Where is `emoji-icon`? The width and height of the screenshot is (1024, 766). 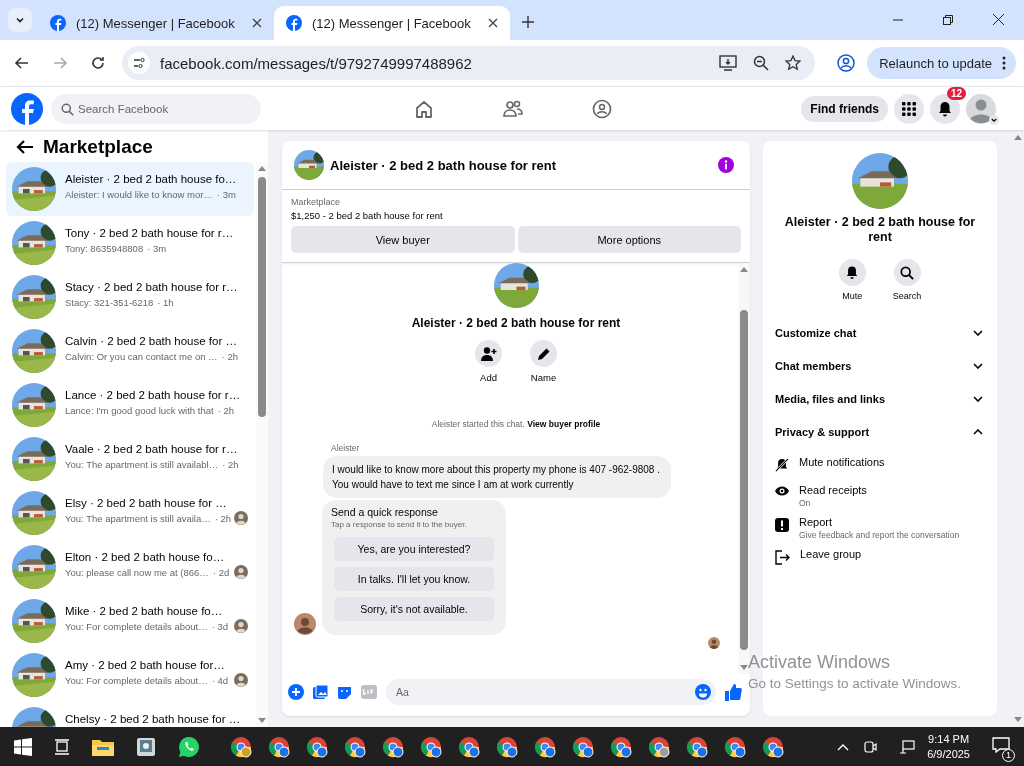 emoji-icon is located at coordinates (703, 692).